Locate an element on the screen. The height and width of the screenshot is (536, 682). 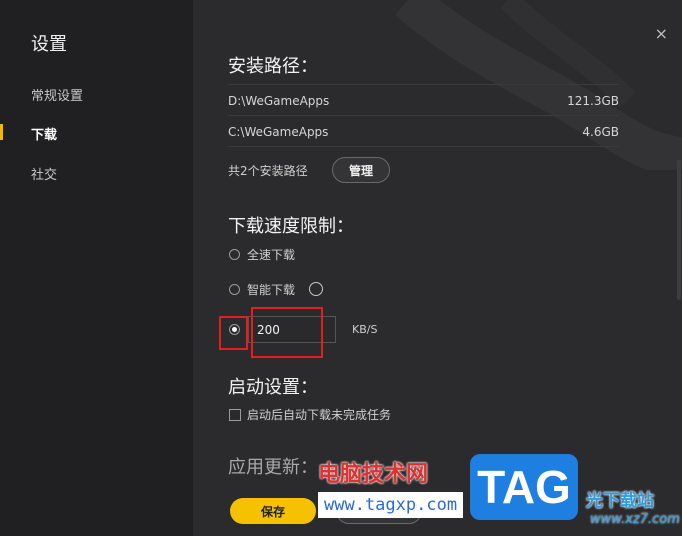
close-icon: × is located at coordinates (661, 33).